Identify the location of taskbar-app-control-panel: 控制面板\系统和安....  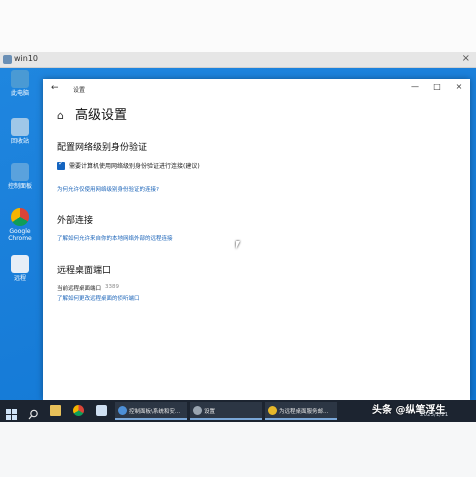
(151, 411).